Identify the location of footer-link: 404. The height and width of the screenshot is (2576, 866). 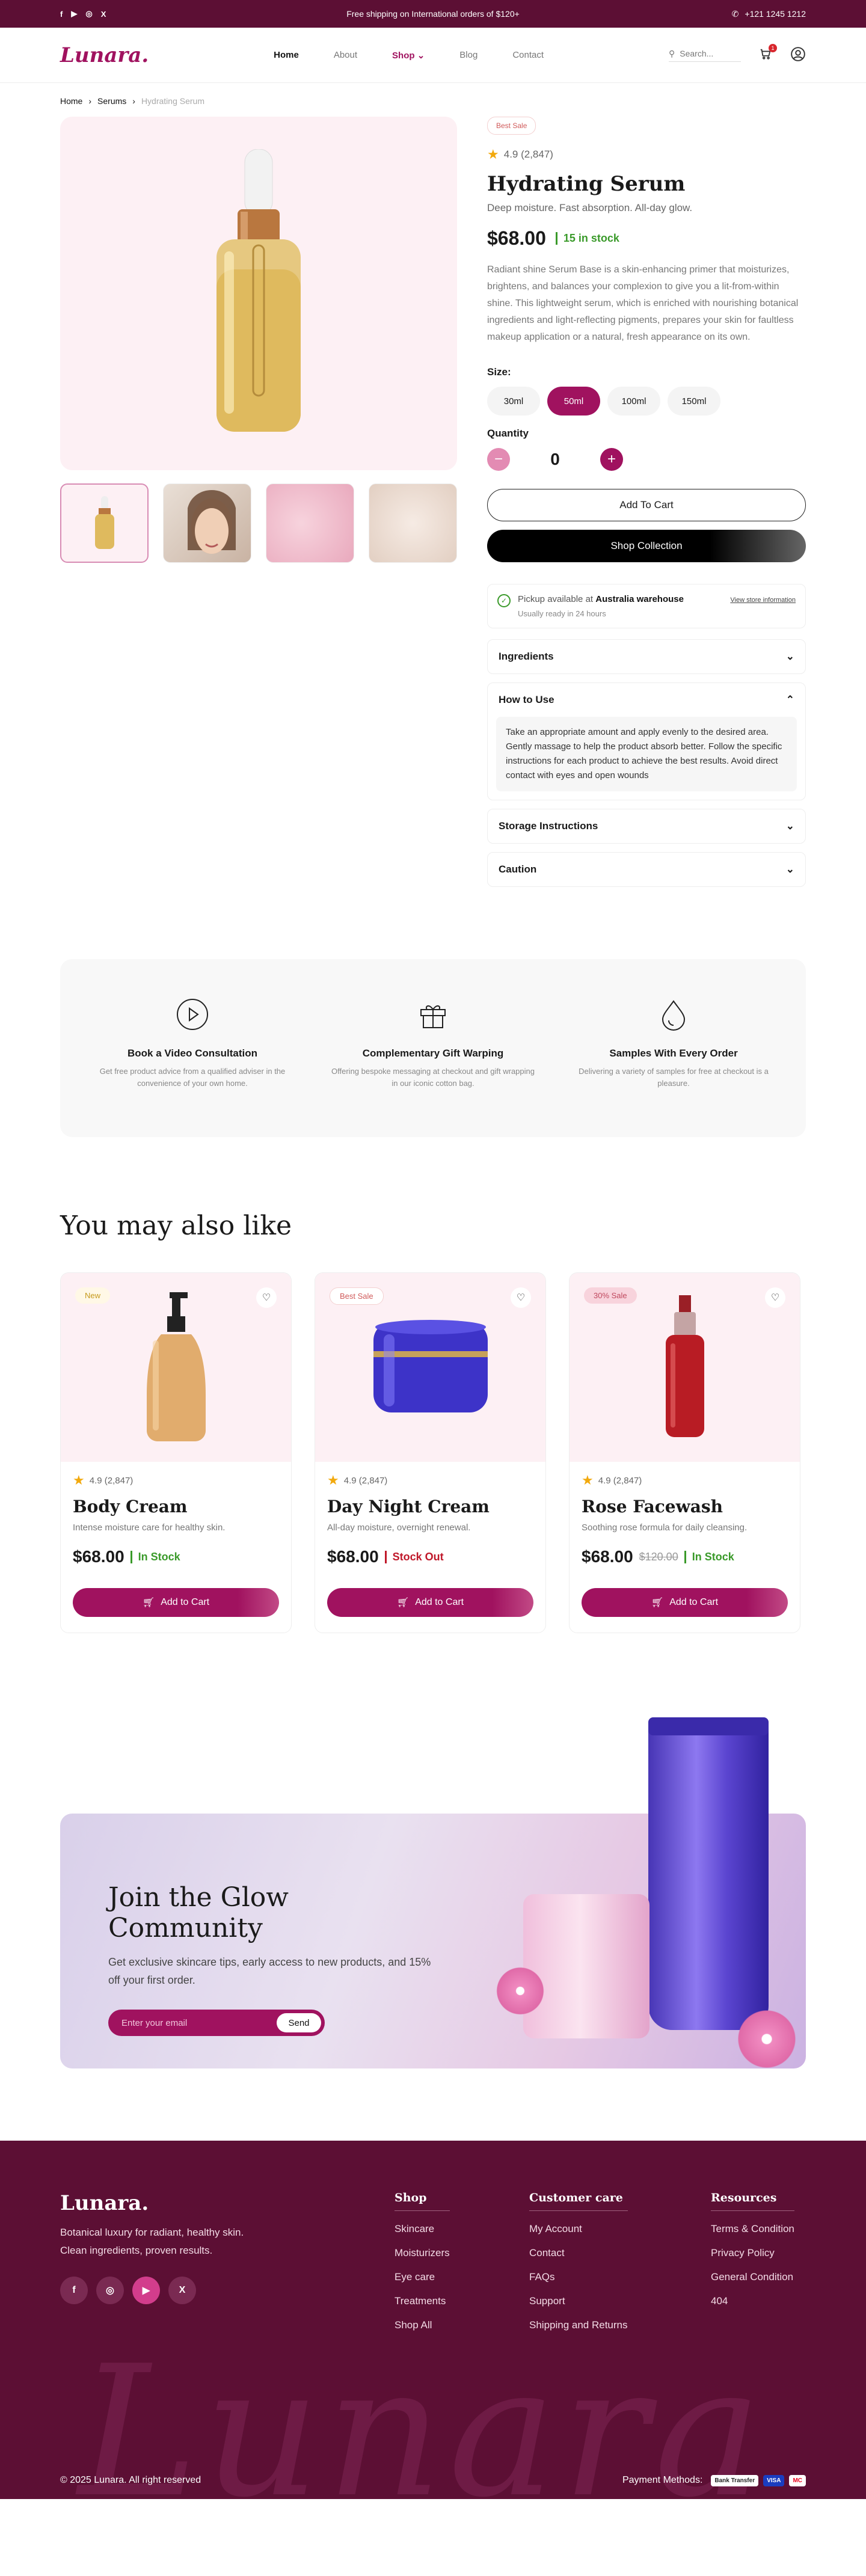
(752, 2301).